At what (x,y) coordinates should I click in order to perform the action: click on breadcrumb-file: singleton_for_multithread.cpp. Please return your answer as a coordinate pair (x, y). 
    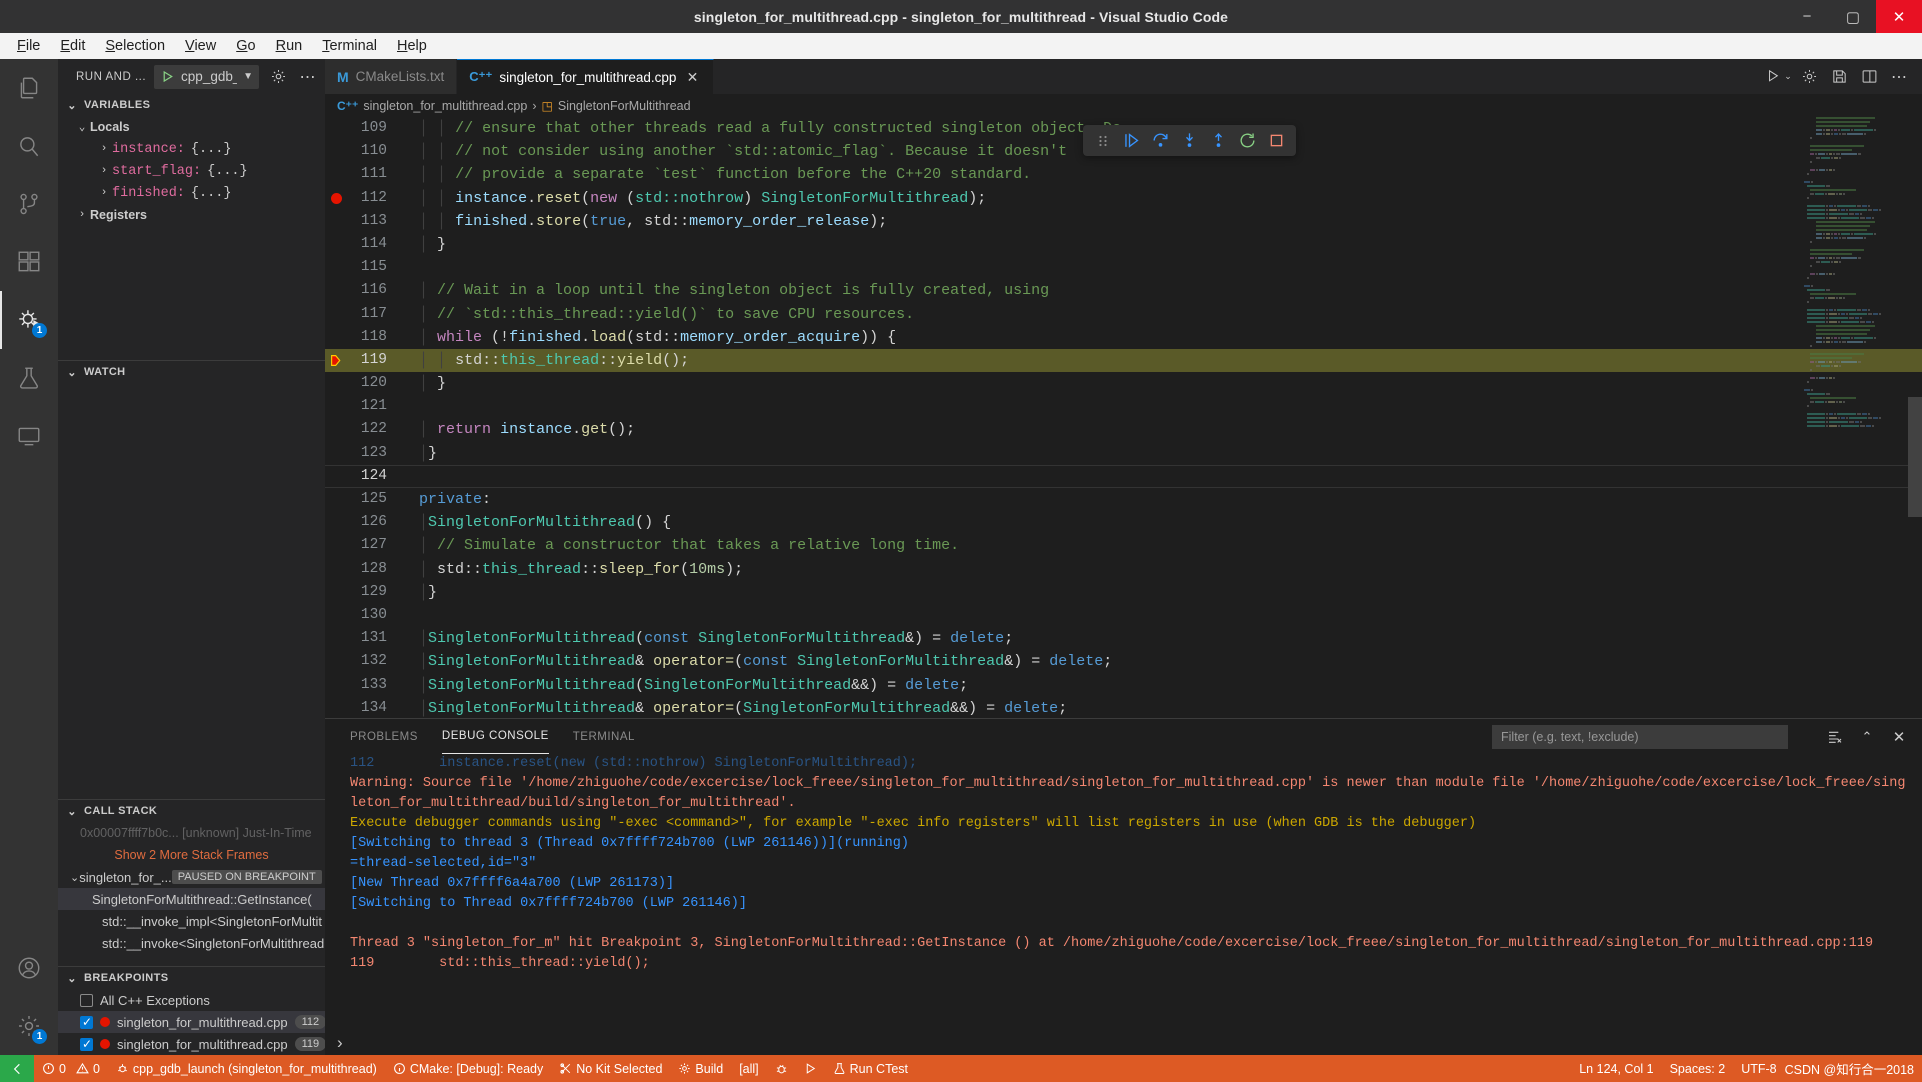
    Looking at the image, I should click on (445, 106).